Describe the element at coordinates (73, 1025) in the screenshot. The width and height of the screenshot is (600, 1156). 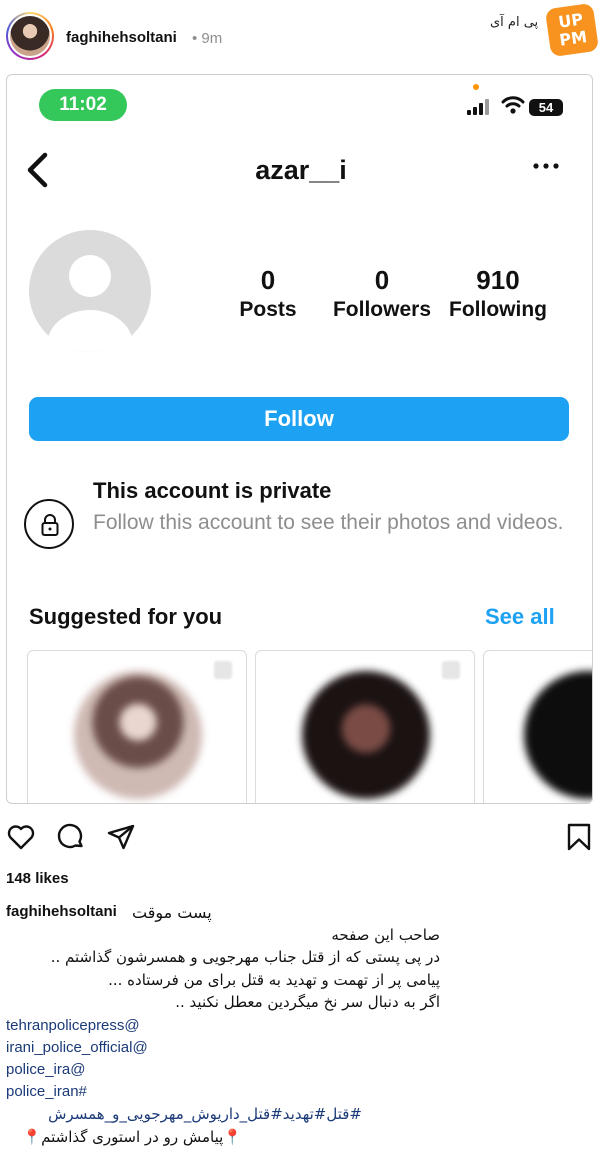
I see `mention-link: tehranpolicepress@` at that location.